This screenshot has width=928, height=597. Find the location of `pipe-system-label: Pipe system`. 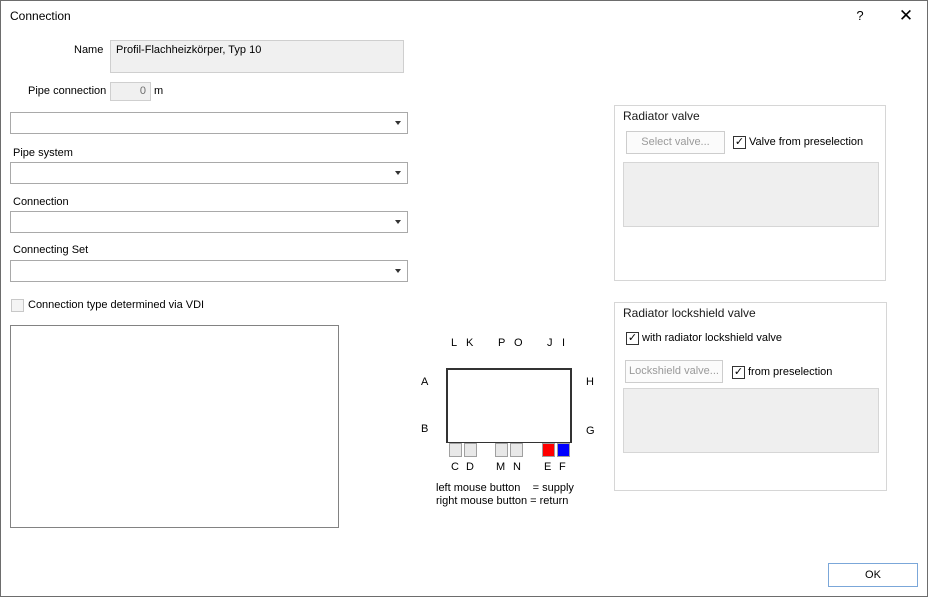

pipe-system-label: Pipe system is located at coordinates (43, 153).